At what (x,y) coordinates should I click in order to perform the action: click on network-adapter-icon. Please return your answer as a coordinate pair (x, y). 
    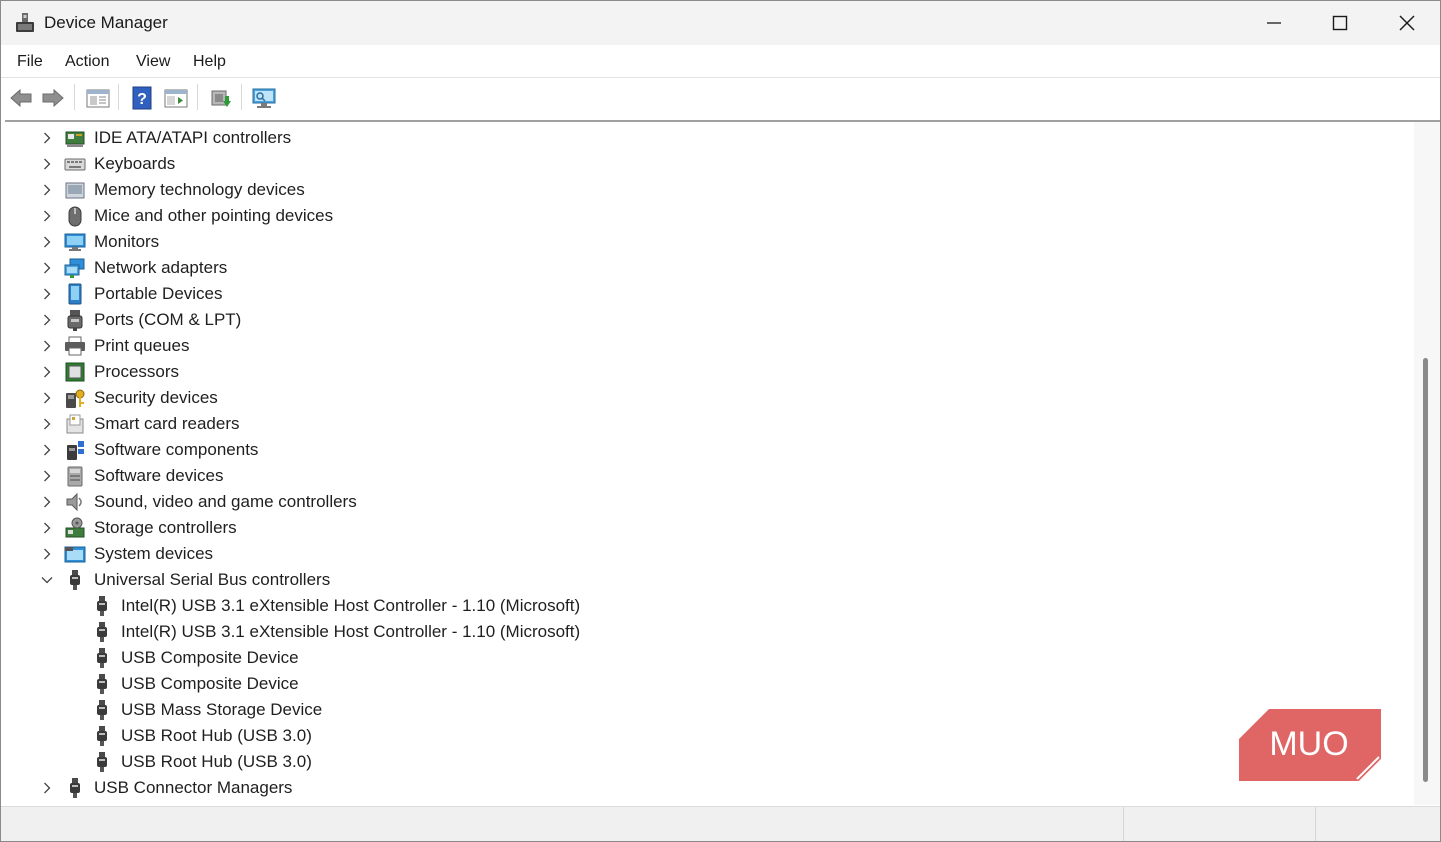
    Looking at the image, I should click on (74, 268).